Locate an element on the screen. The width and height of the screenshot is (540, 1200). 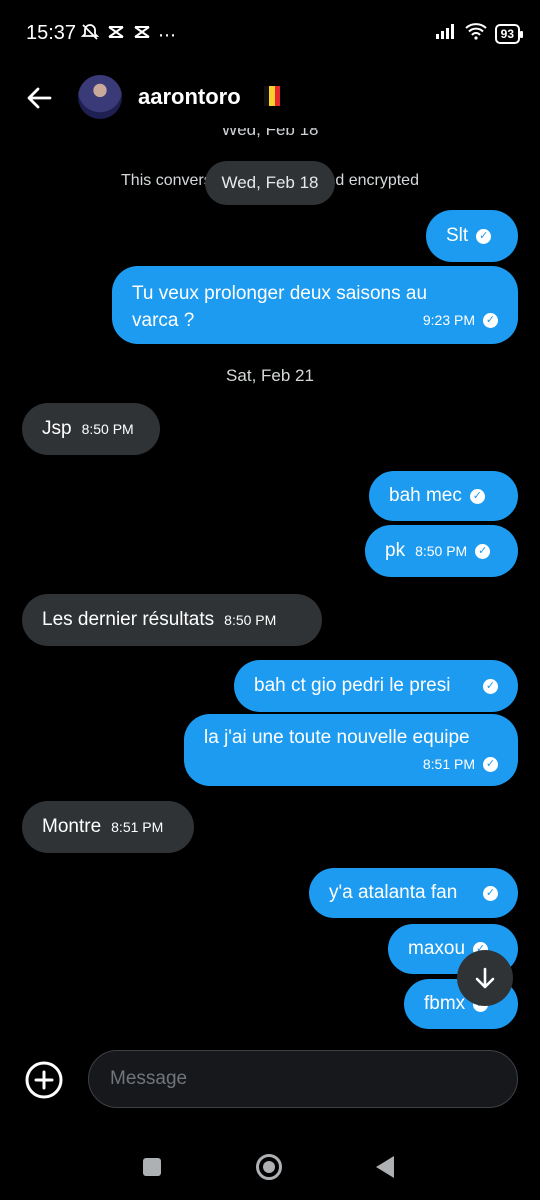
outgoing-message: y'a atalanta fan ✓ is located at coordinates (413, 893).